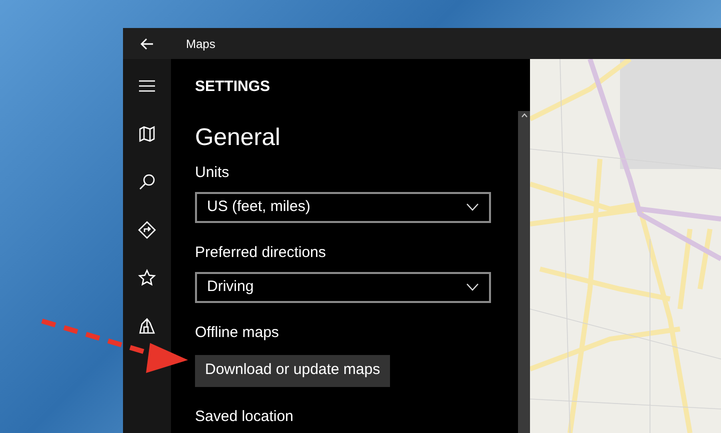  What do you see at coordinates (147, 326) in the screenshot?
I see `buildings-icon` at bounding box center [147, 326].